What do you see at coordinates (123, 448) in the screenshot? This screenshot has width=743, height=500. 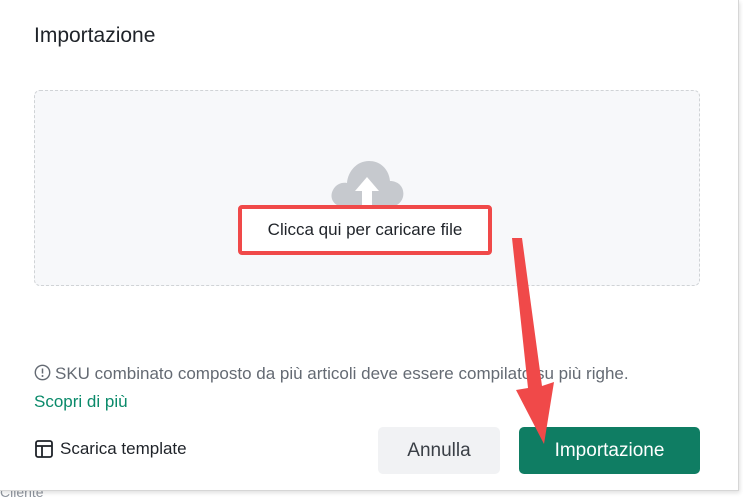 I see `download-template-label: Scarica template` at bounding box center [123, 448].